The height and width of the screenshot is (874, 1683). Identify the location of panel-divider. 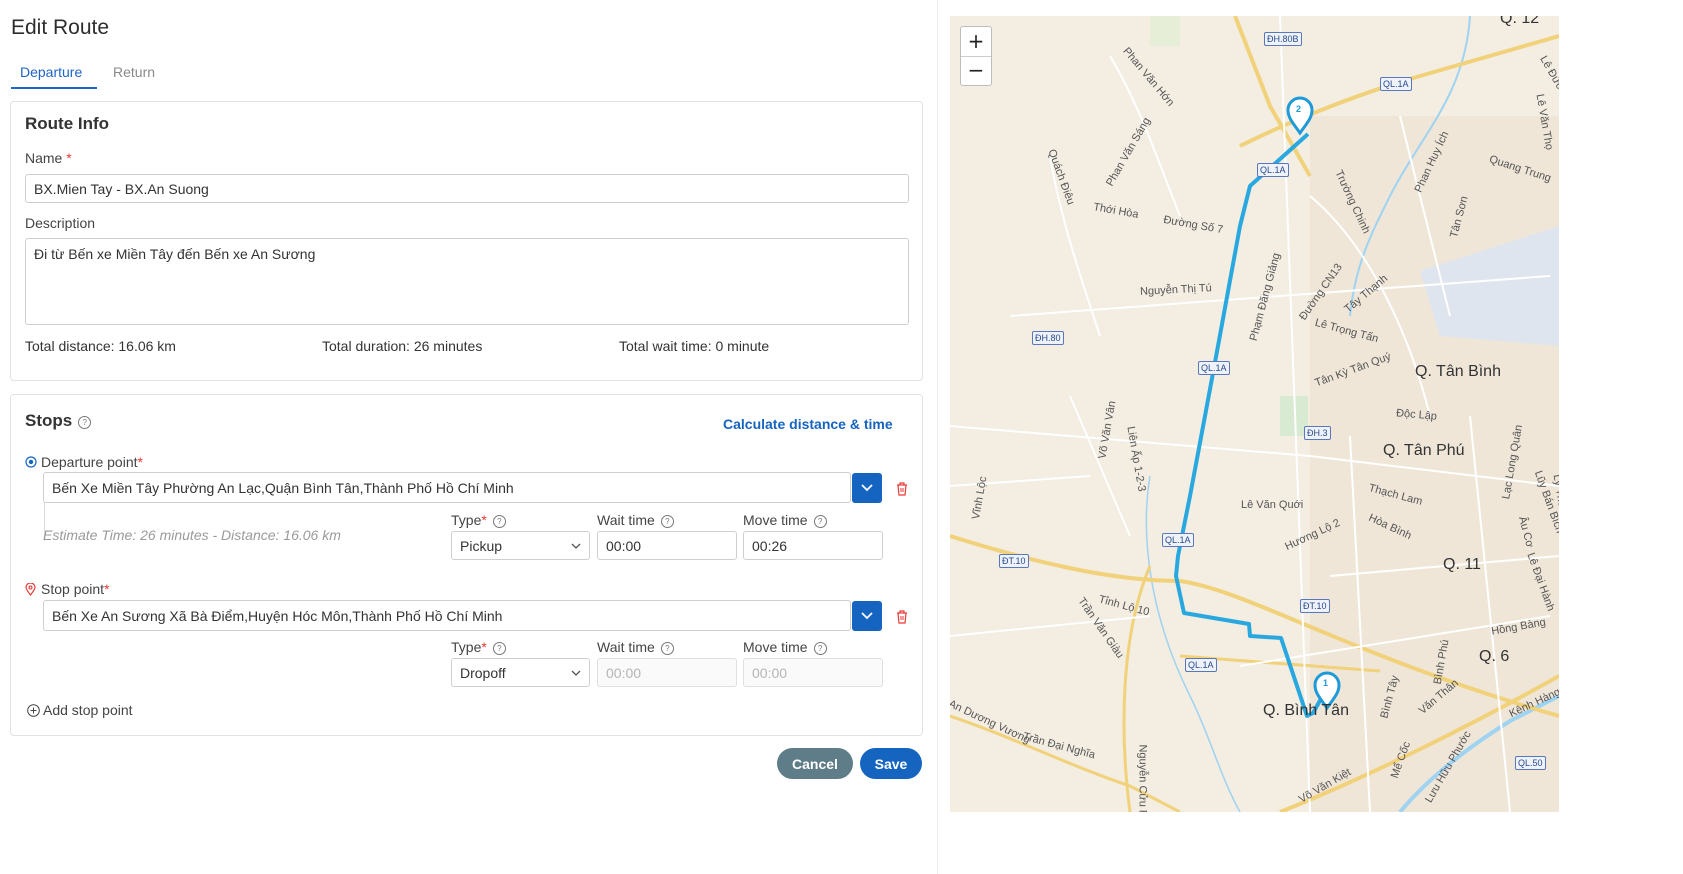
(937, 437).